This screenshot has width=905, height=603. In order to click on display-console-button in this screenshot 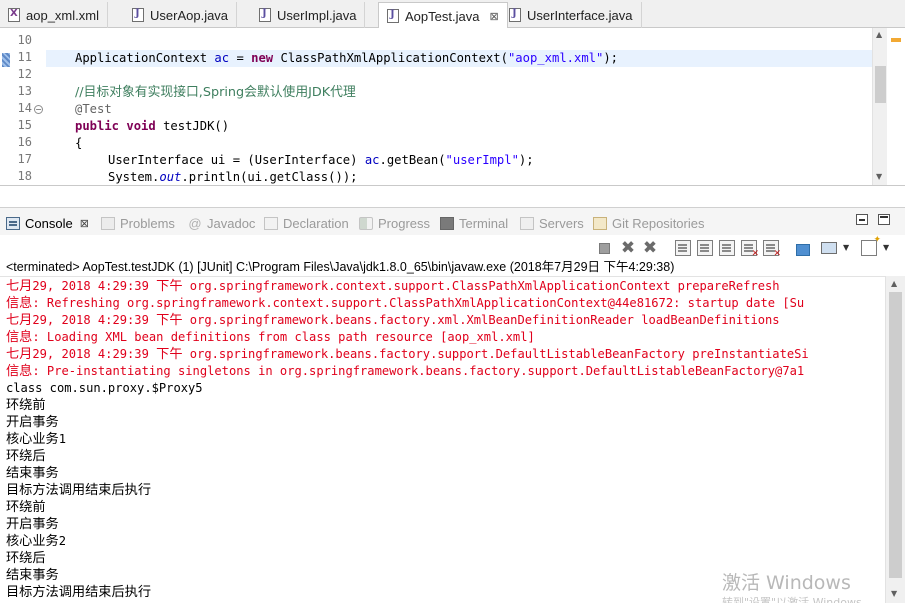, I will do `click(829, 248)`.